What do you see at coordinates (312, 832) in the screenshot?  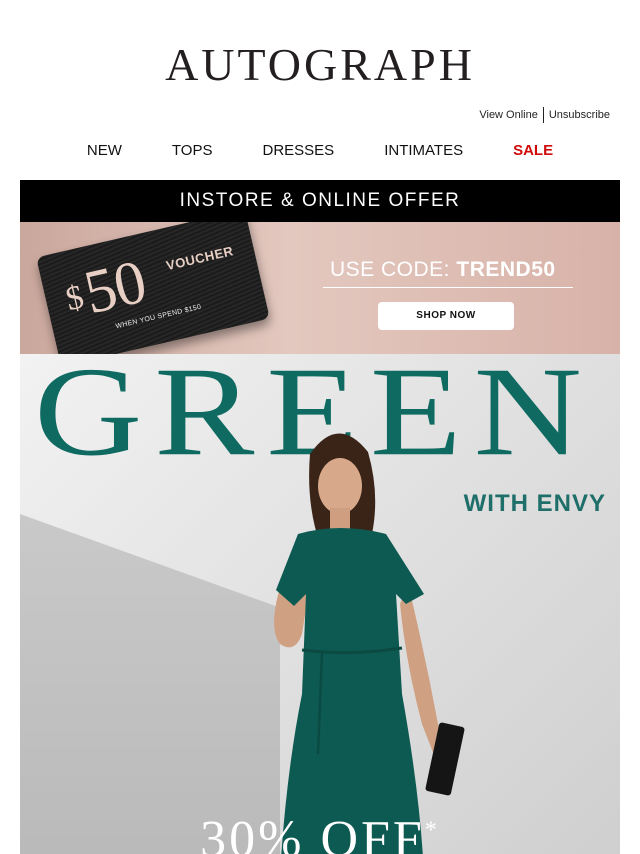 I see `discount-text: 30% OFF` at bounding box center [312, 832].